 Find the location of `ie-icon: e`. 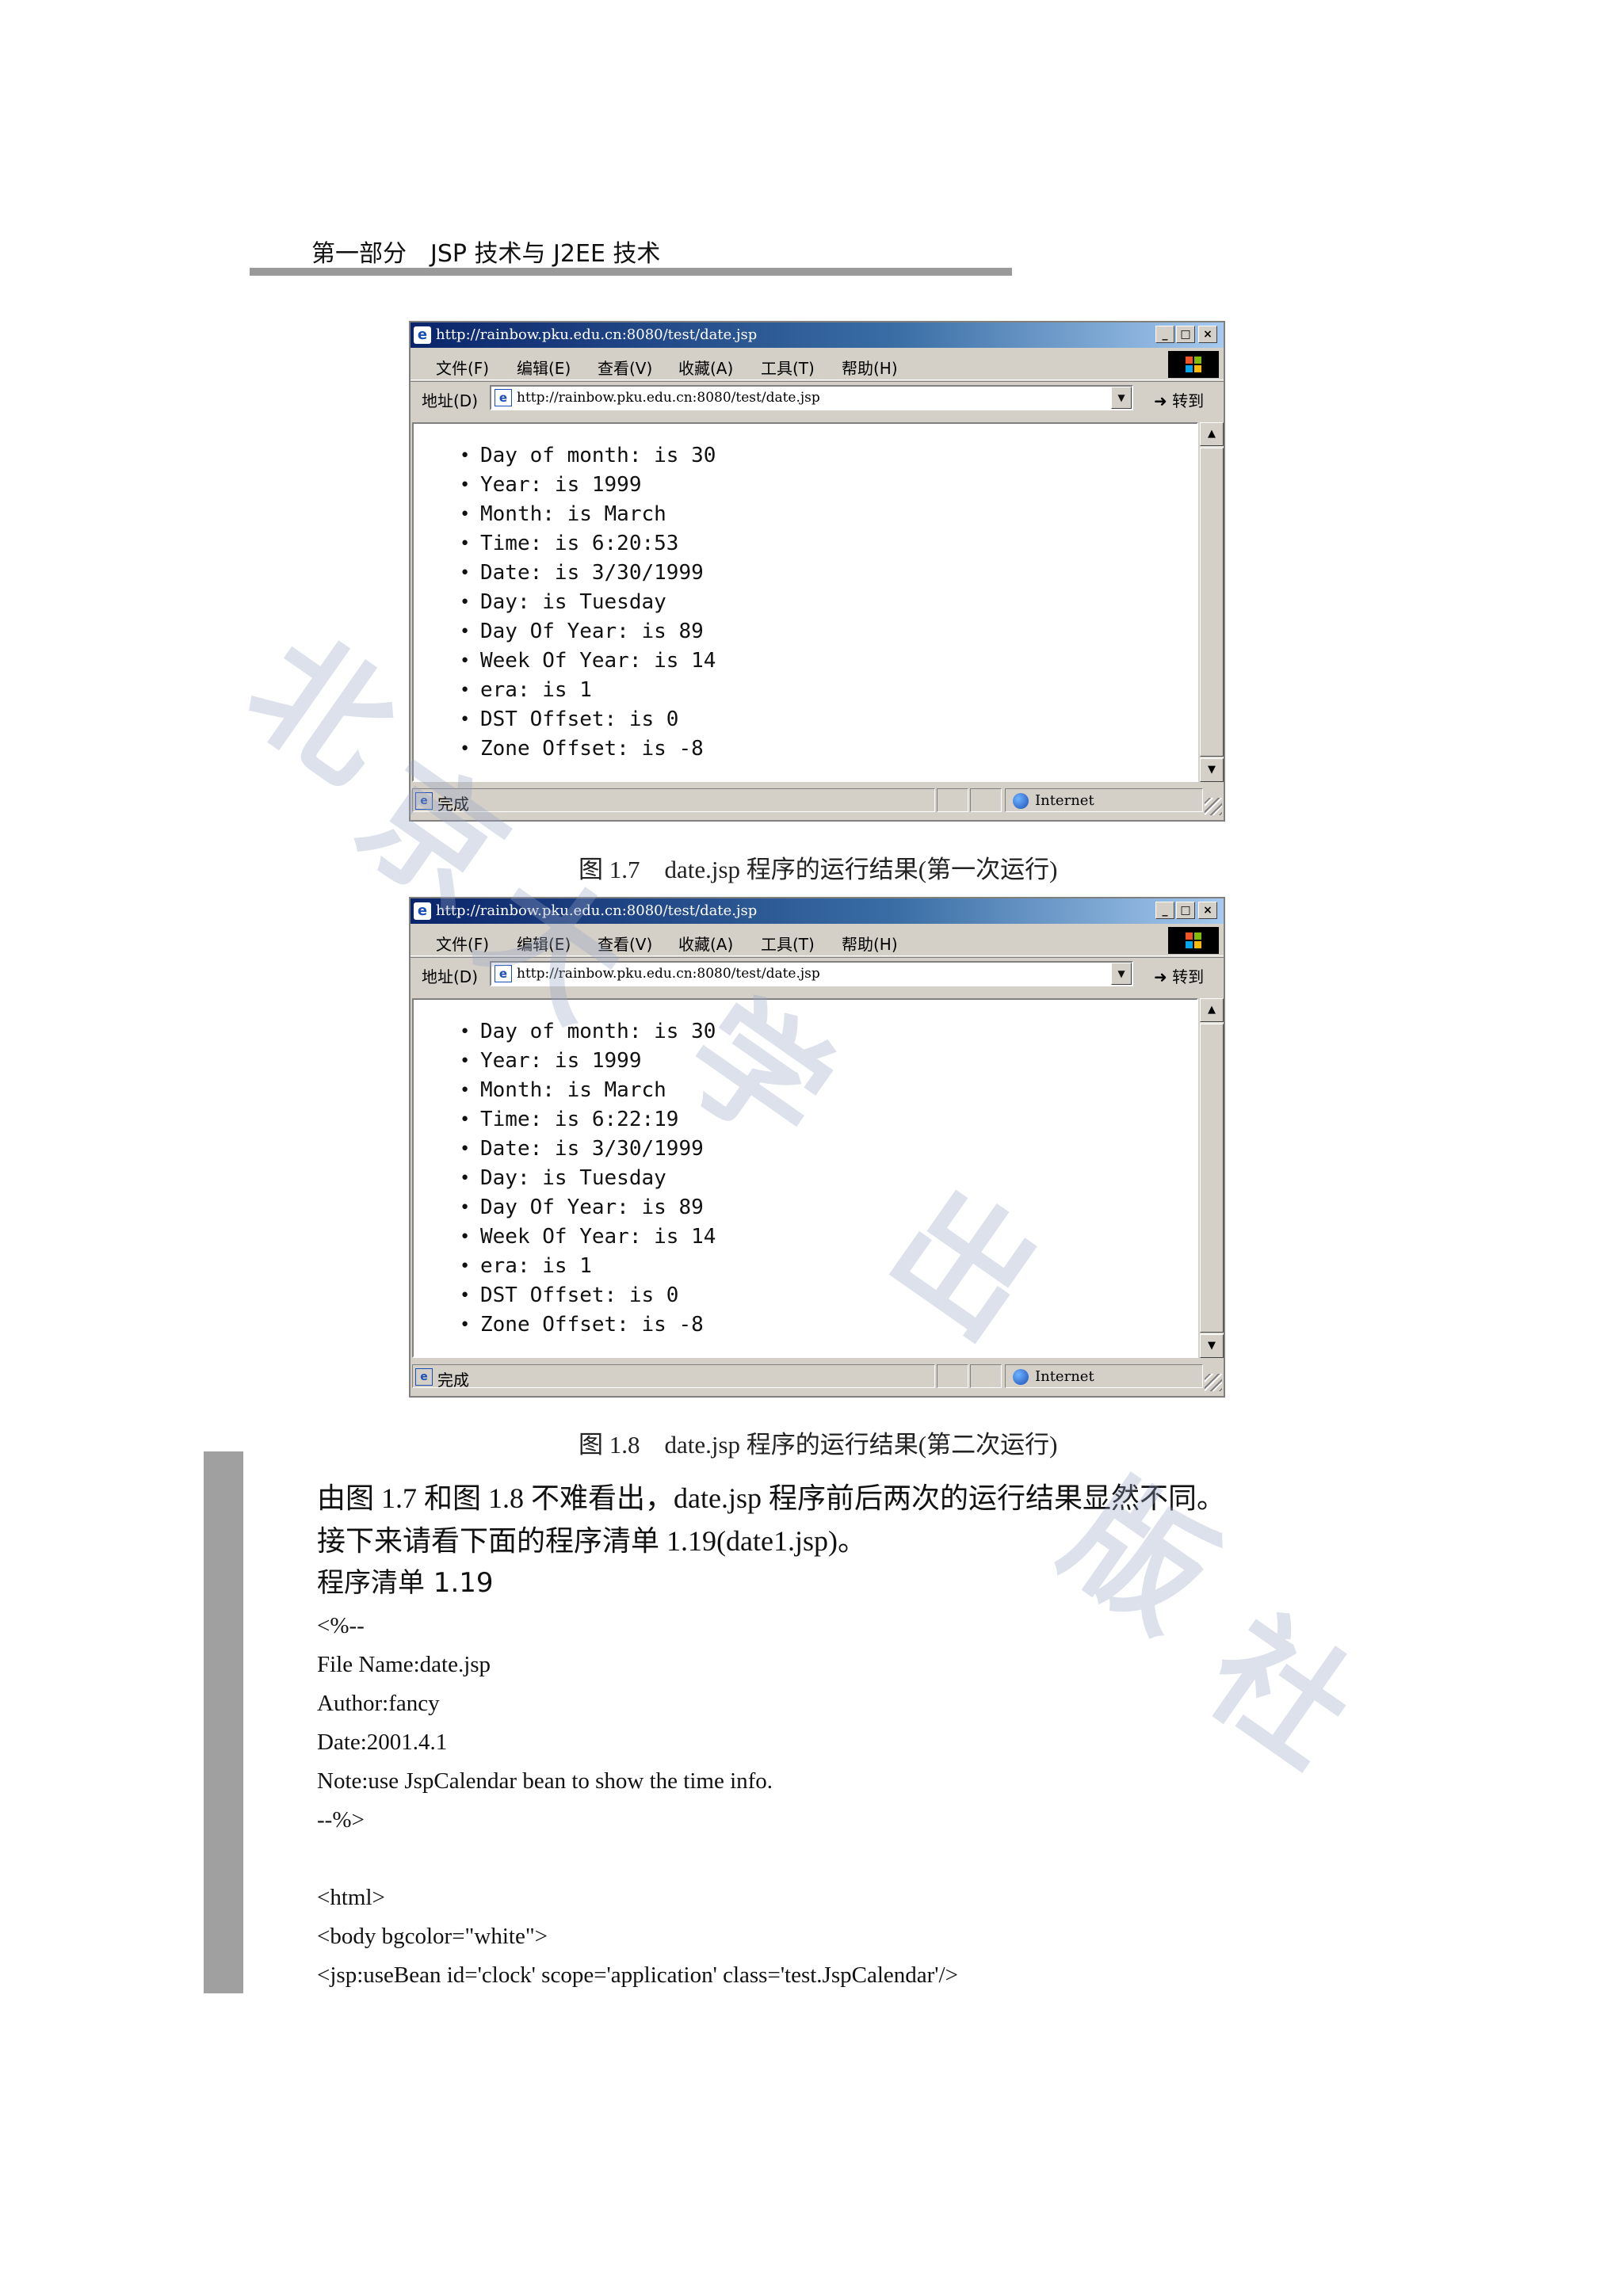

ie-icon: e is located at coordinates (422, 335).